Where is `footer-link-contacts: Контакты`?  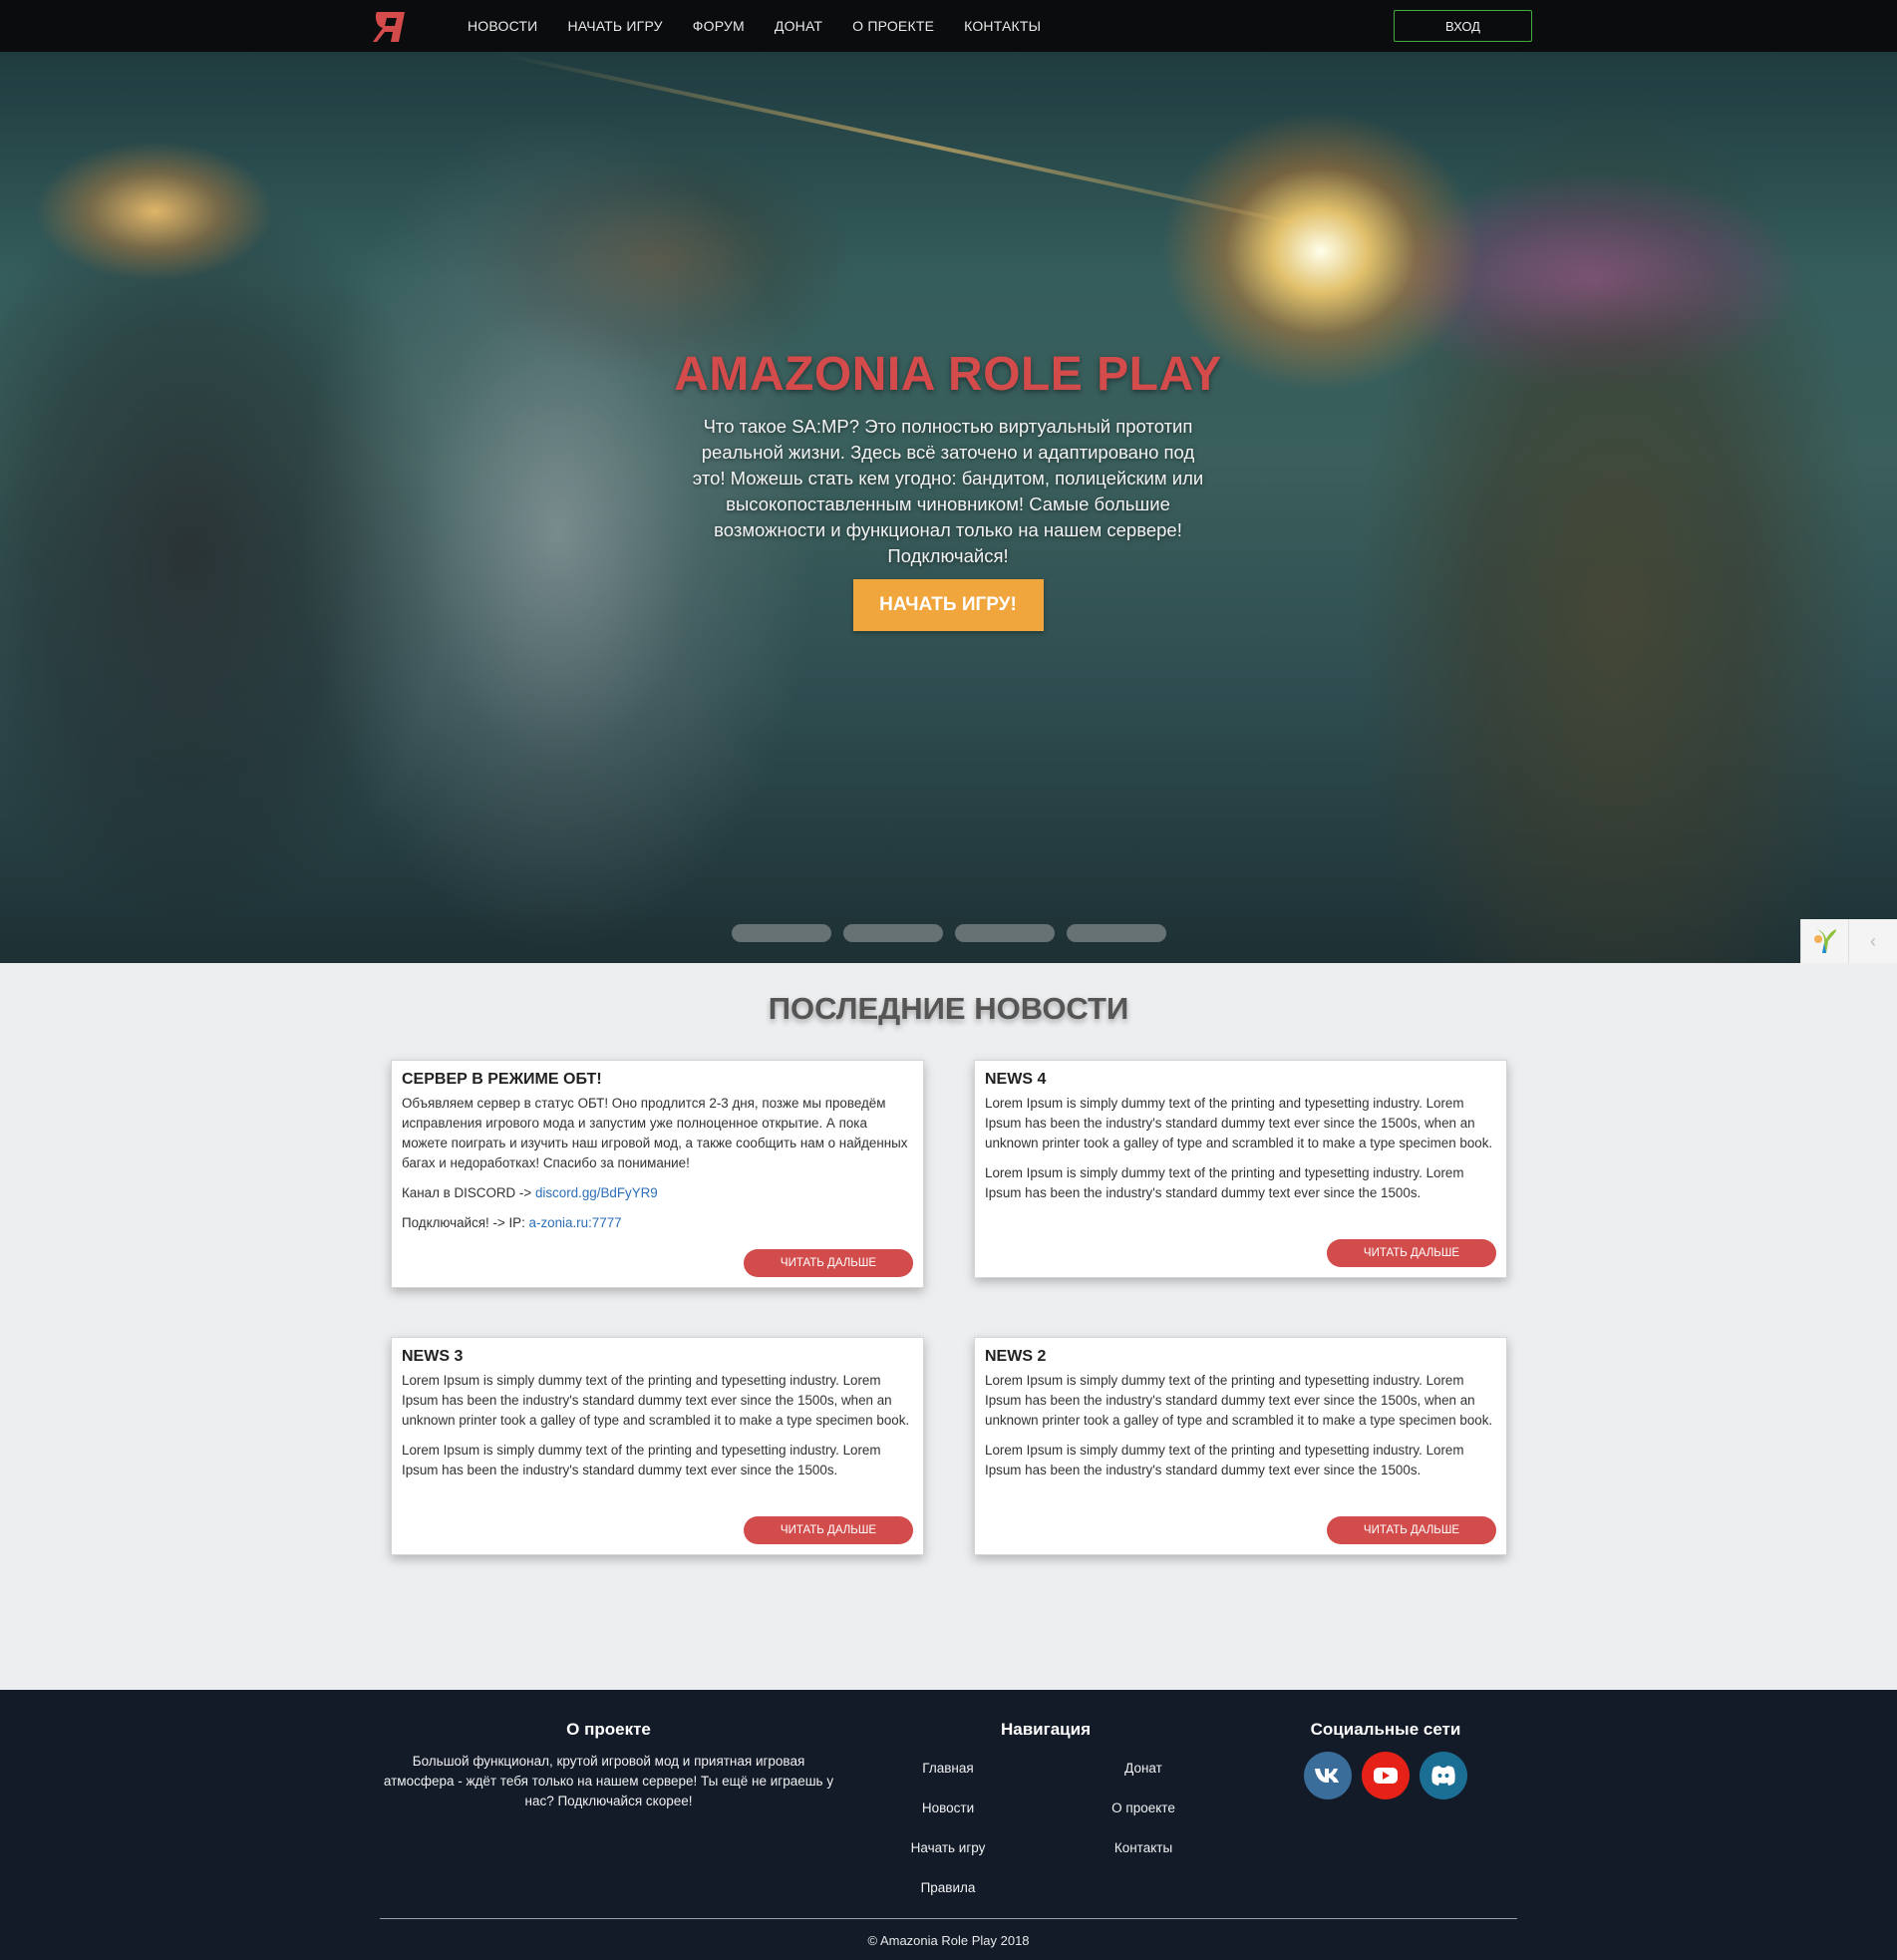
footer-link-contacts: Контакты is located at coordinates (1143, 1847).